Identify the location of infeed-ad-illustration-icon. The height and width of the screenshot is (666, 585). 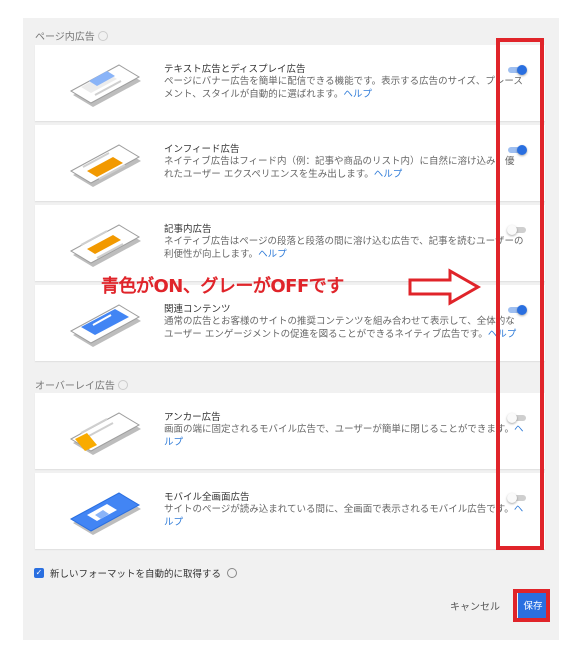
(105, 165).